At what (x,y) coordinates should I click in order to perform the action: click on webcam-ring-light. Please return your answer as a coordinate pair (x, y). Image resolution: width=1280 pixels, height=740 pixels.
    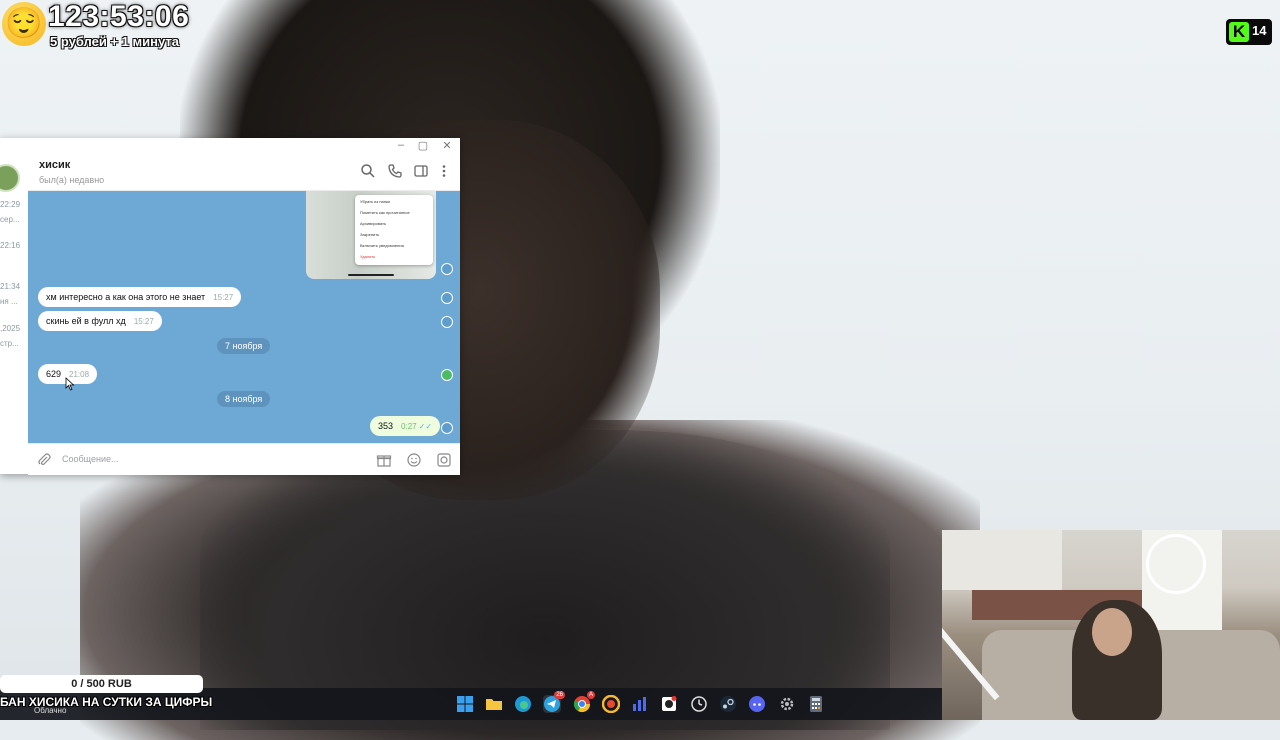
    Looking at the image, I should click on (1176, 564).